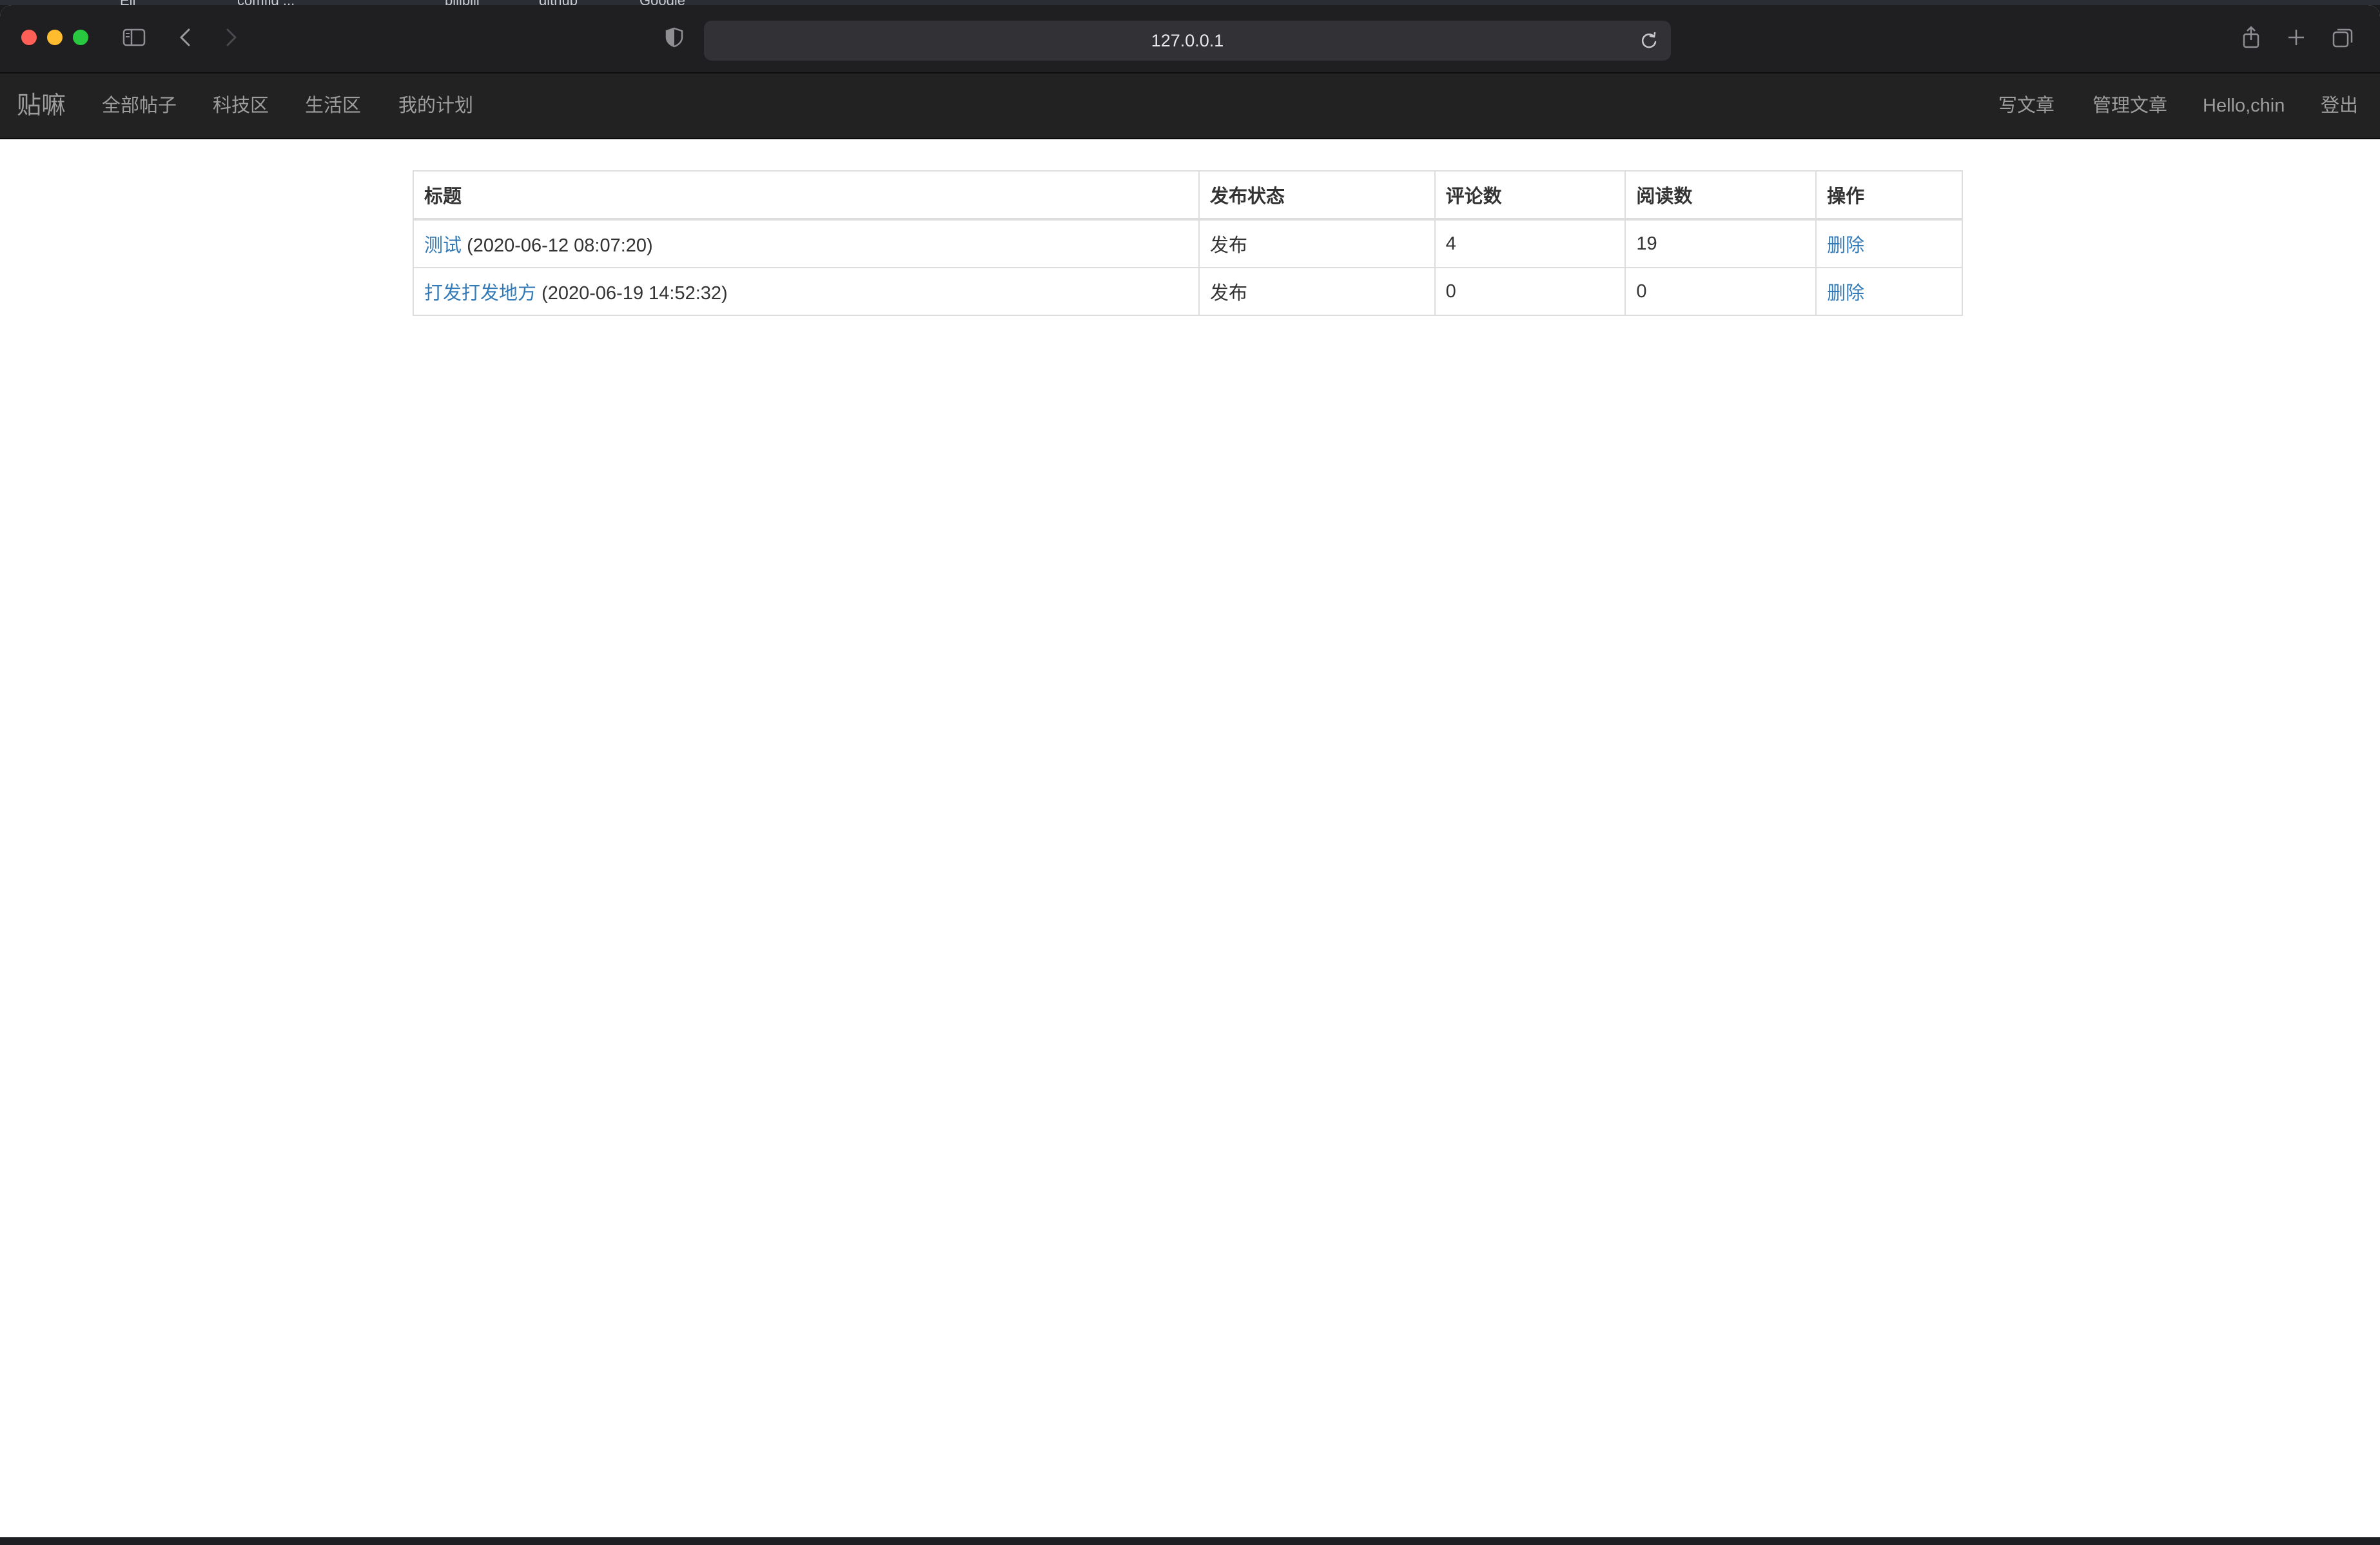 The height and width of the screenshot is (1545, 2380). Describe the element at coordinates (1530, 291) in the screenshot. I see `cell-comments: 0` at that location.